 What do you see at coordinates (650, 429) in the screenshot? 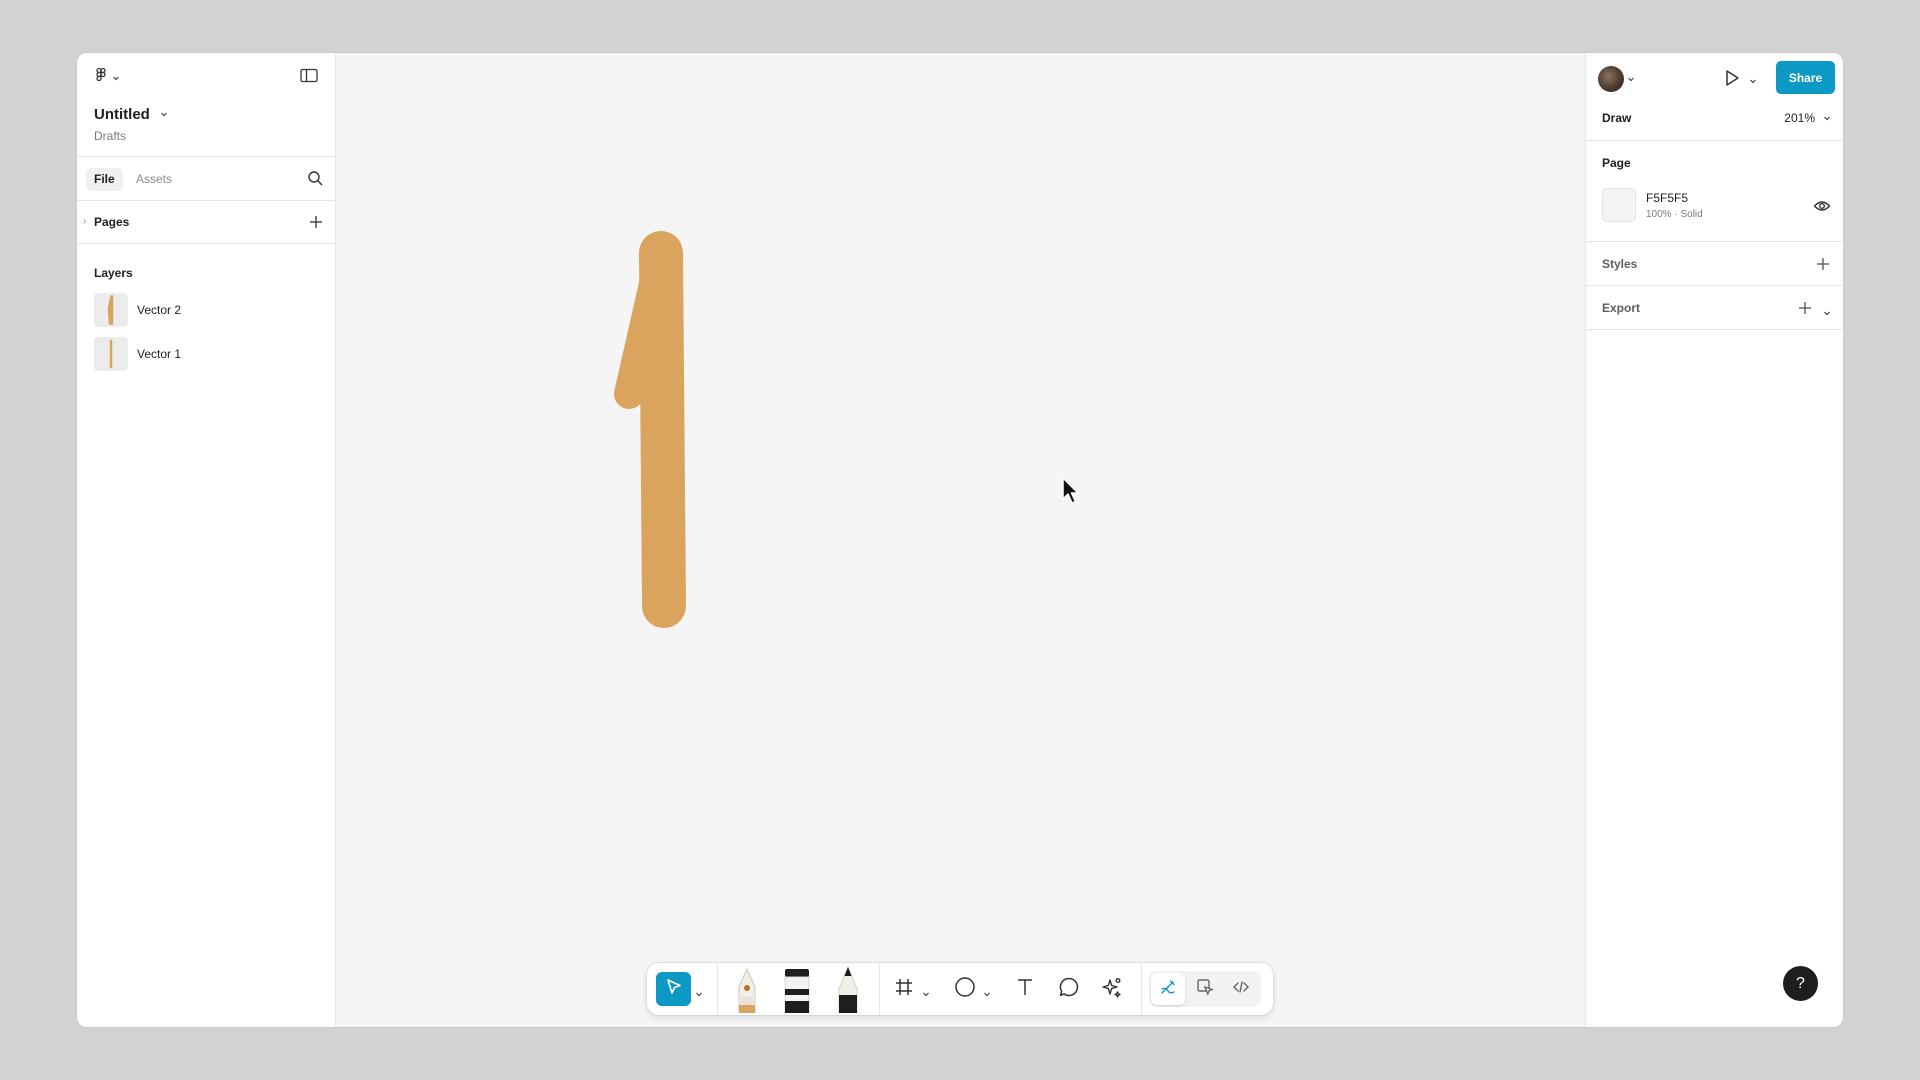
I see `canvas-drawing` at bounding box center [650, 429].